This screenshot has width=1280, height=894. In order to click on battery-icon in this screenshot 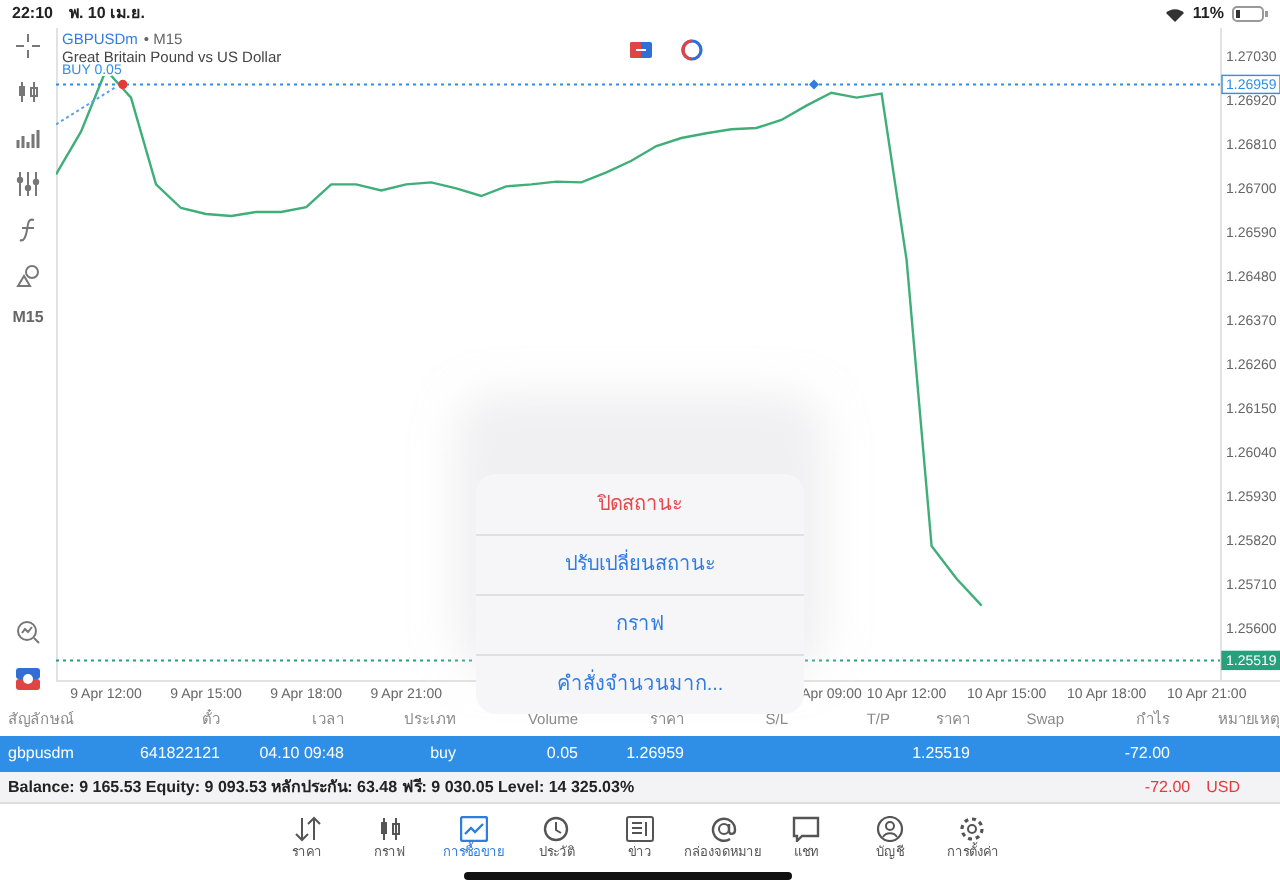, I will do `click(1250, 14)`.